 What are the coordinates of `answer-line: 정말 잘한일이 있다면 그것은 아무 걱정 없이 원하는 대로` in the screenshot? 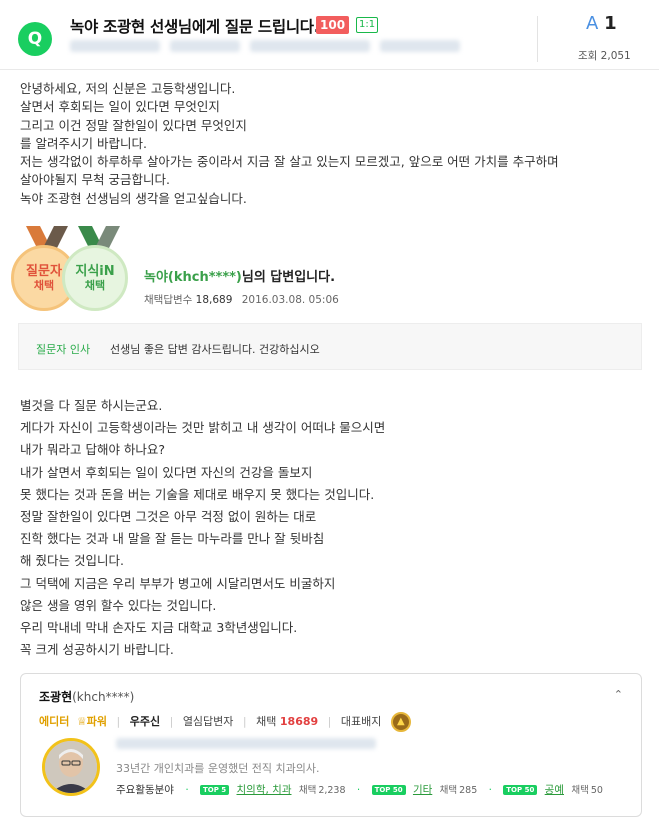 It's located at (168, 517).